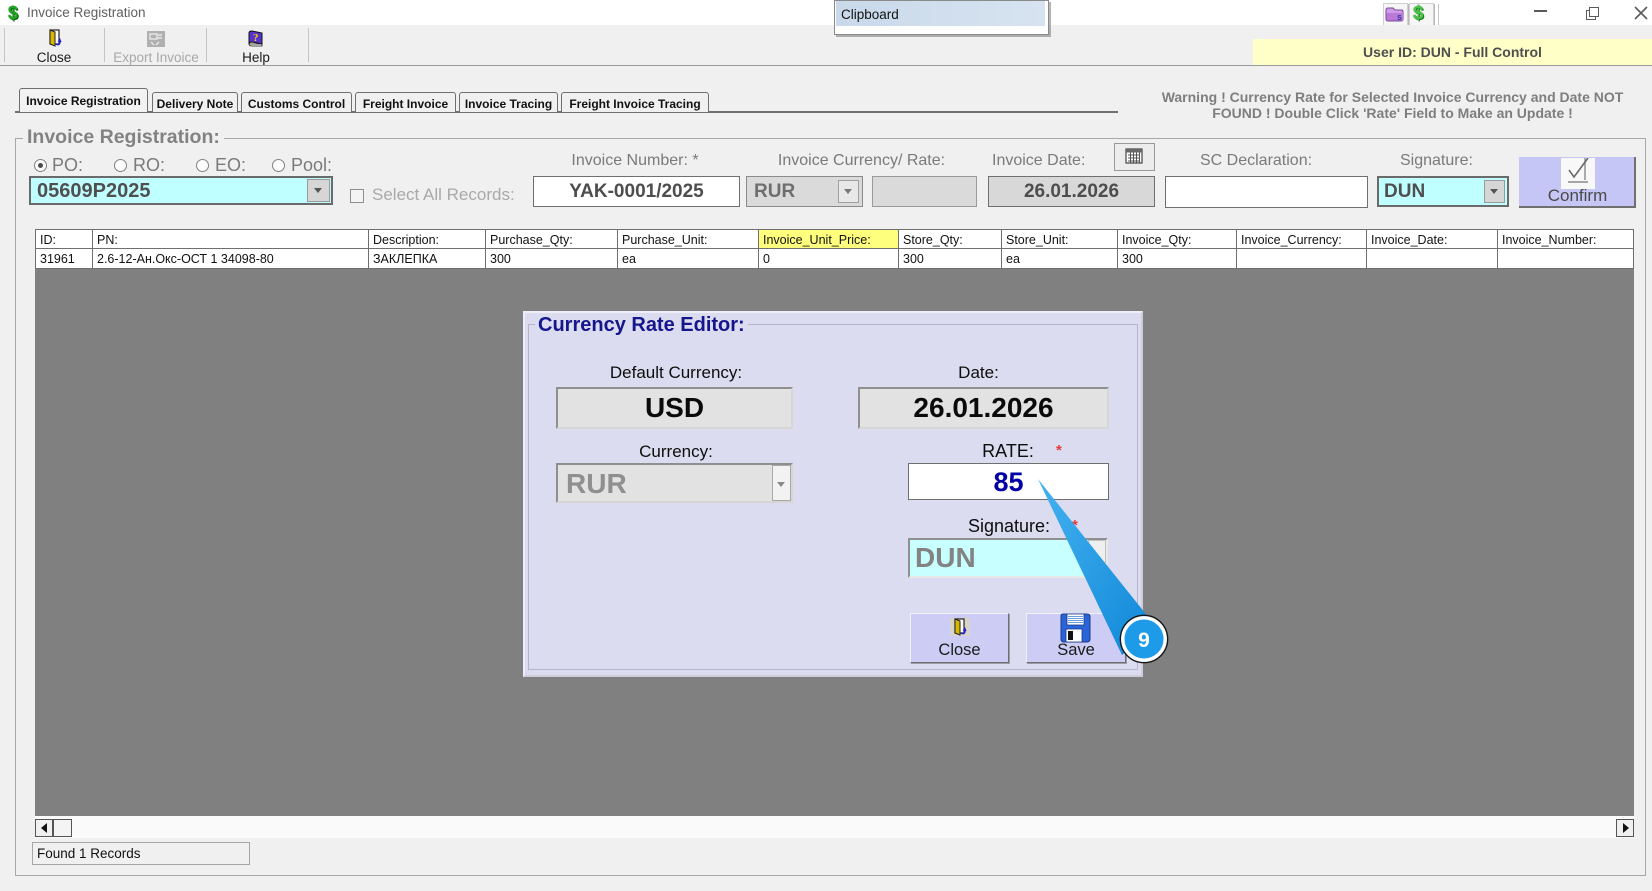 The height and width of the screenshot is (891, 1652). What do you see at coordinates (1399, 17) in the screenshot?
I see `svg-text: s` at bounding box center [1399, 17].